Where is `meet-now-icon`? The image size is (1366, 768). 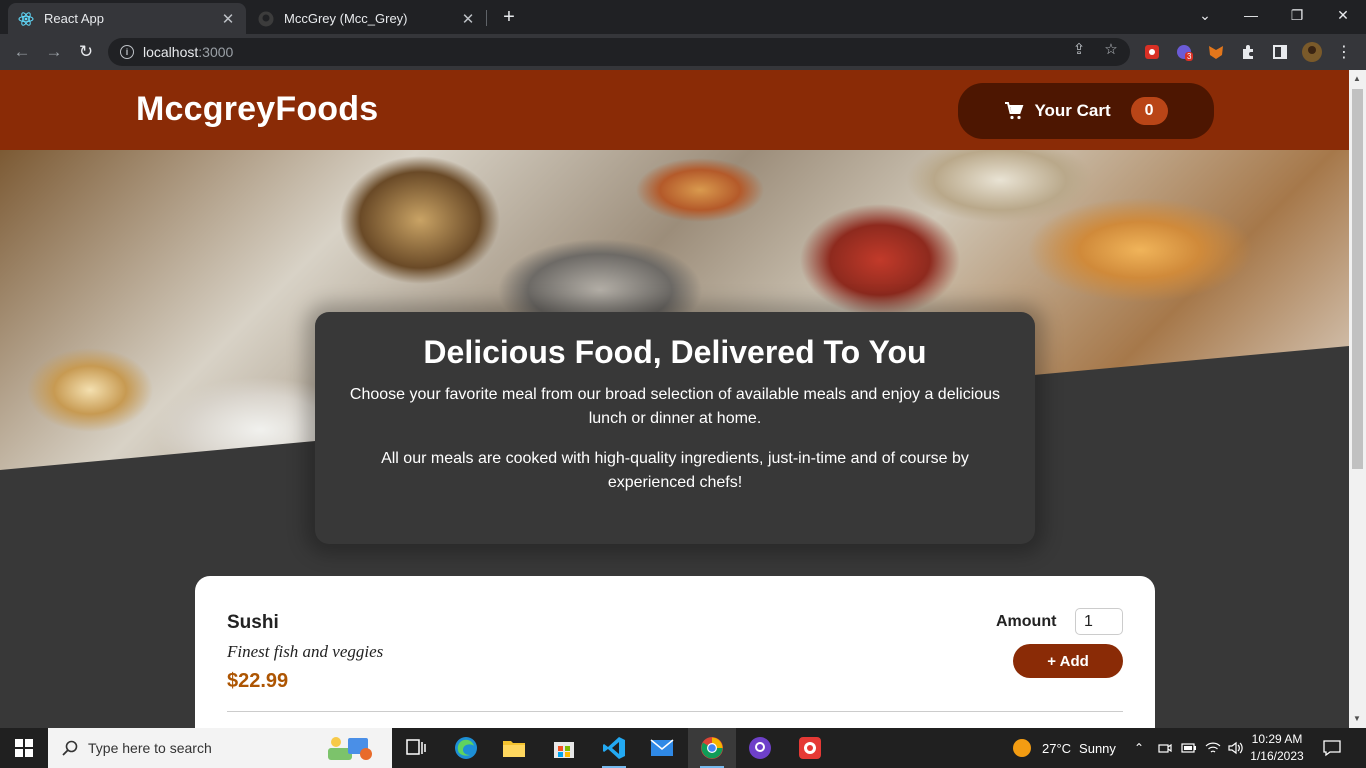 meet-now-icon is located at coordinates (1165, 748).